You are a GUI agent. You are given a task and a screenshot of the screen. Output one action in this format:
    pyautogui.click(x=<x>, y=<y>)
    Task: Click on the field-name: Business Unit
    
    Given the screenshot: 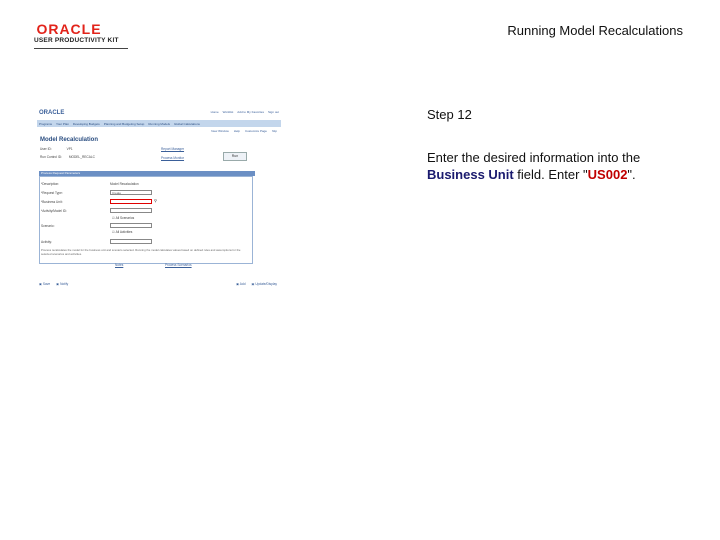 What is the action you would take?
    pyautogui.click(x=470, y=174)
    